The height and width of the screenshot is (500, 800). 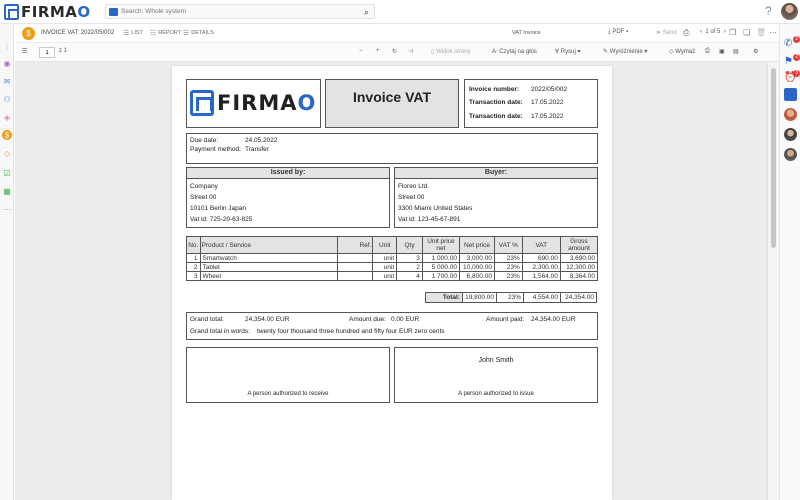 I want to click on page-count: z 1, so click(x=63, y=51).